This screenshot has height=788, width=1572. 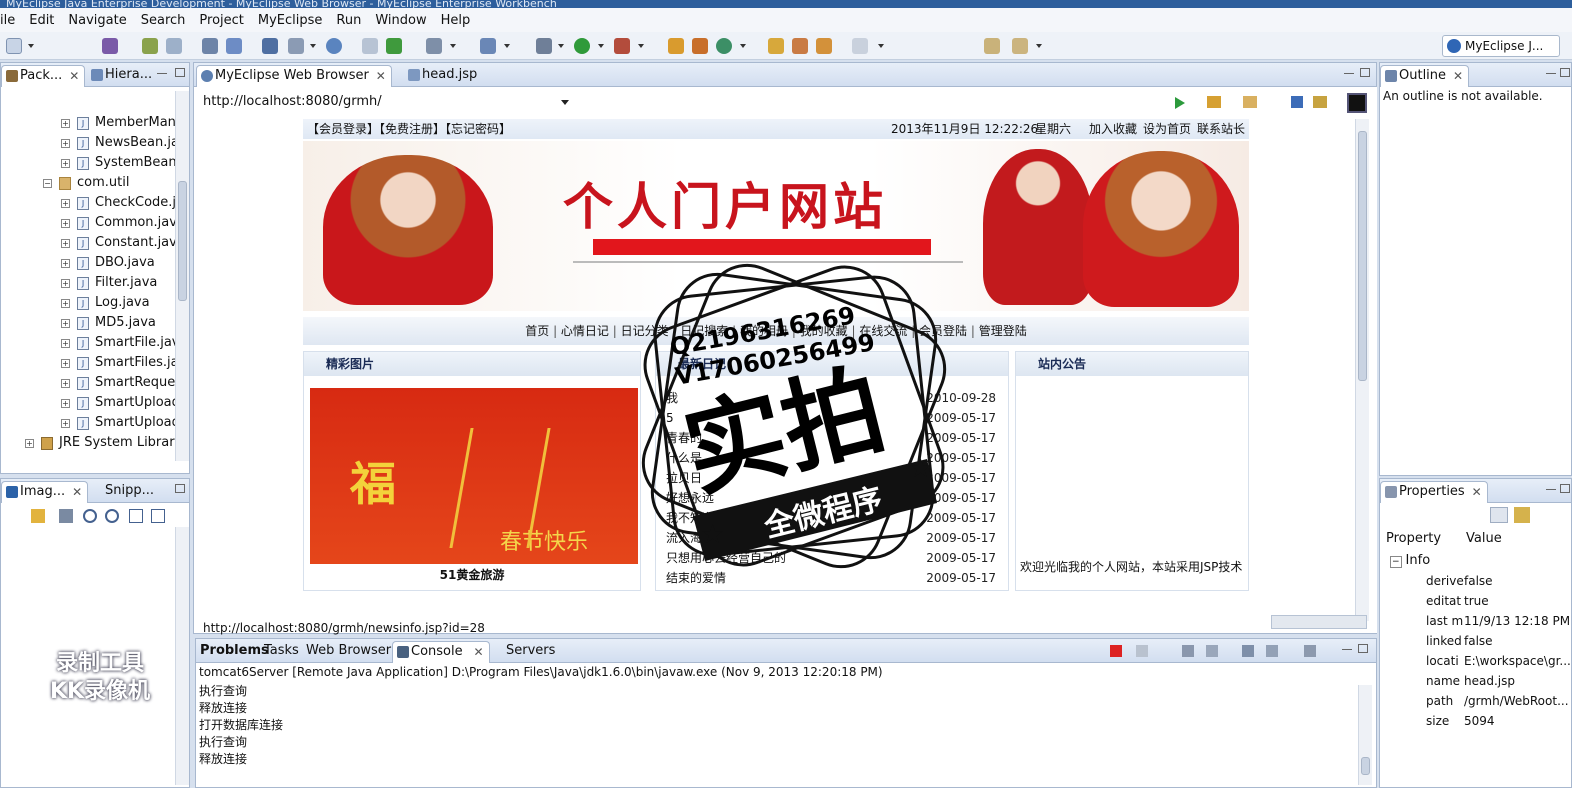 What do you see at coordinates (1479, 721) in the screenshot?
I see `property-value: 5094` at bounding box center [1479, 721].